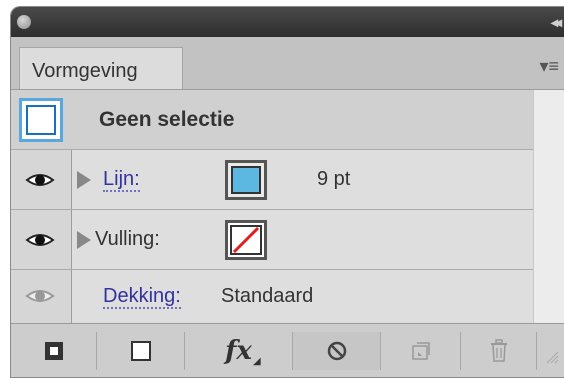 This screenshot has width=564, height=378. What do you see at coordinates (24, 22) in the screenshot?
I see `close-icon` at bounding box center [24, 22].